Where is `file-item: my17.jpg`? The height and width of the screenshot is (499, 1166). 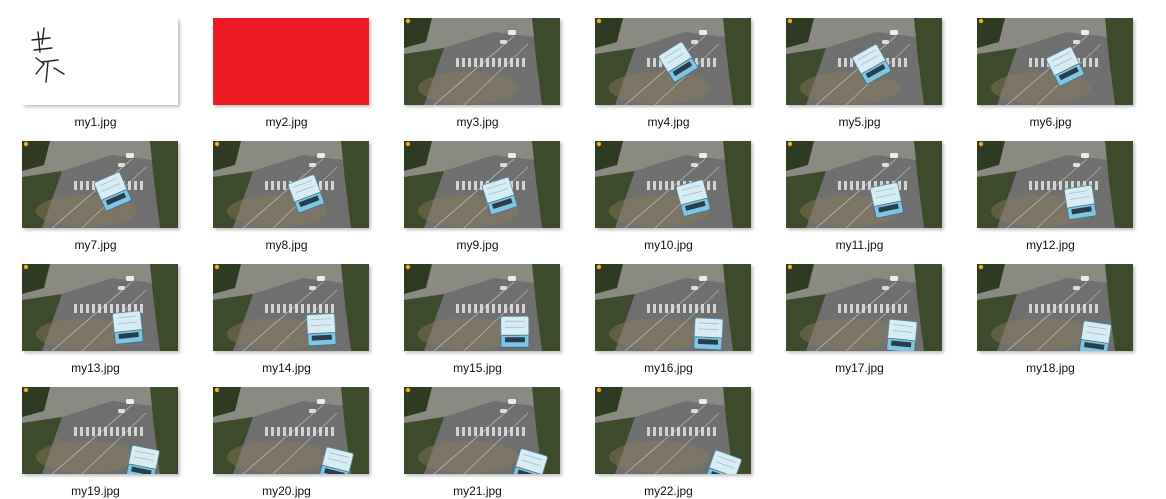
file-item: my17.jpg is located at coordinates (859, 310).